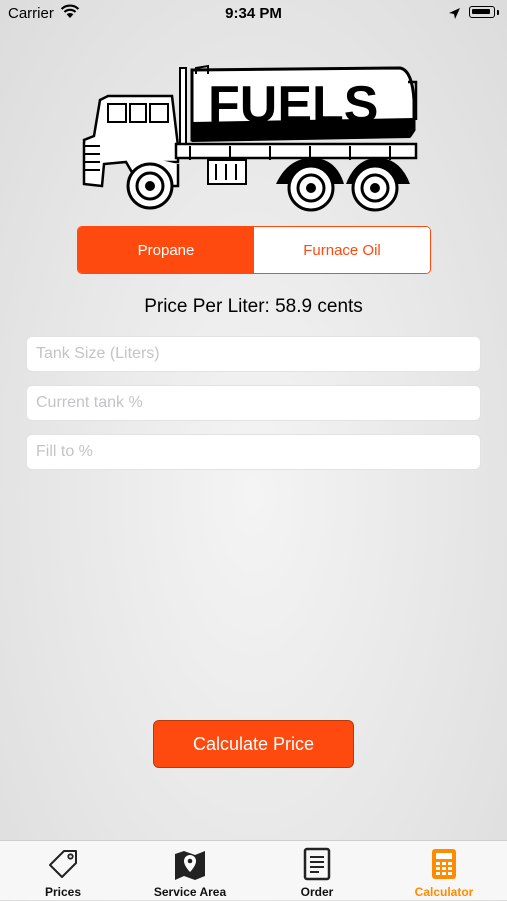  What do you see at coordinates (444, 864) in the screenshot?
I see `calculator-icon` at bounding box center [444, 864].